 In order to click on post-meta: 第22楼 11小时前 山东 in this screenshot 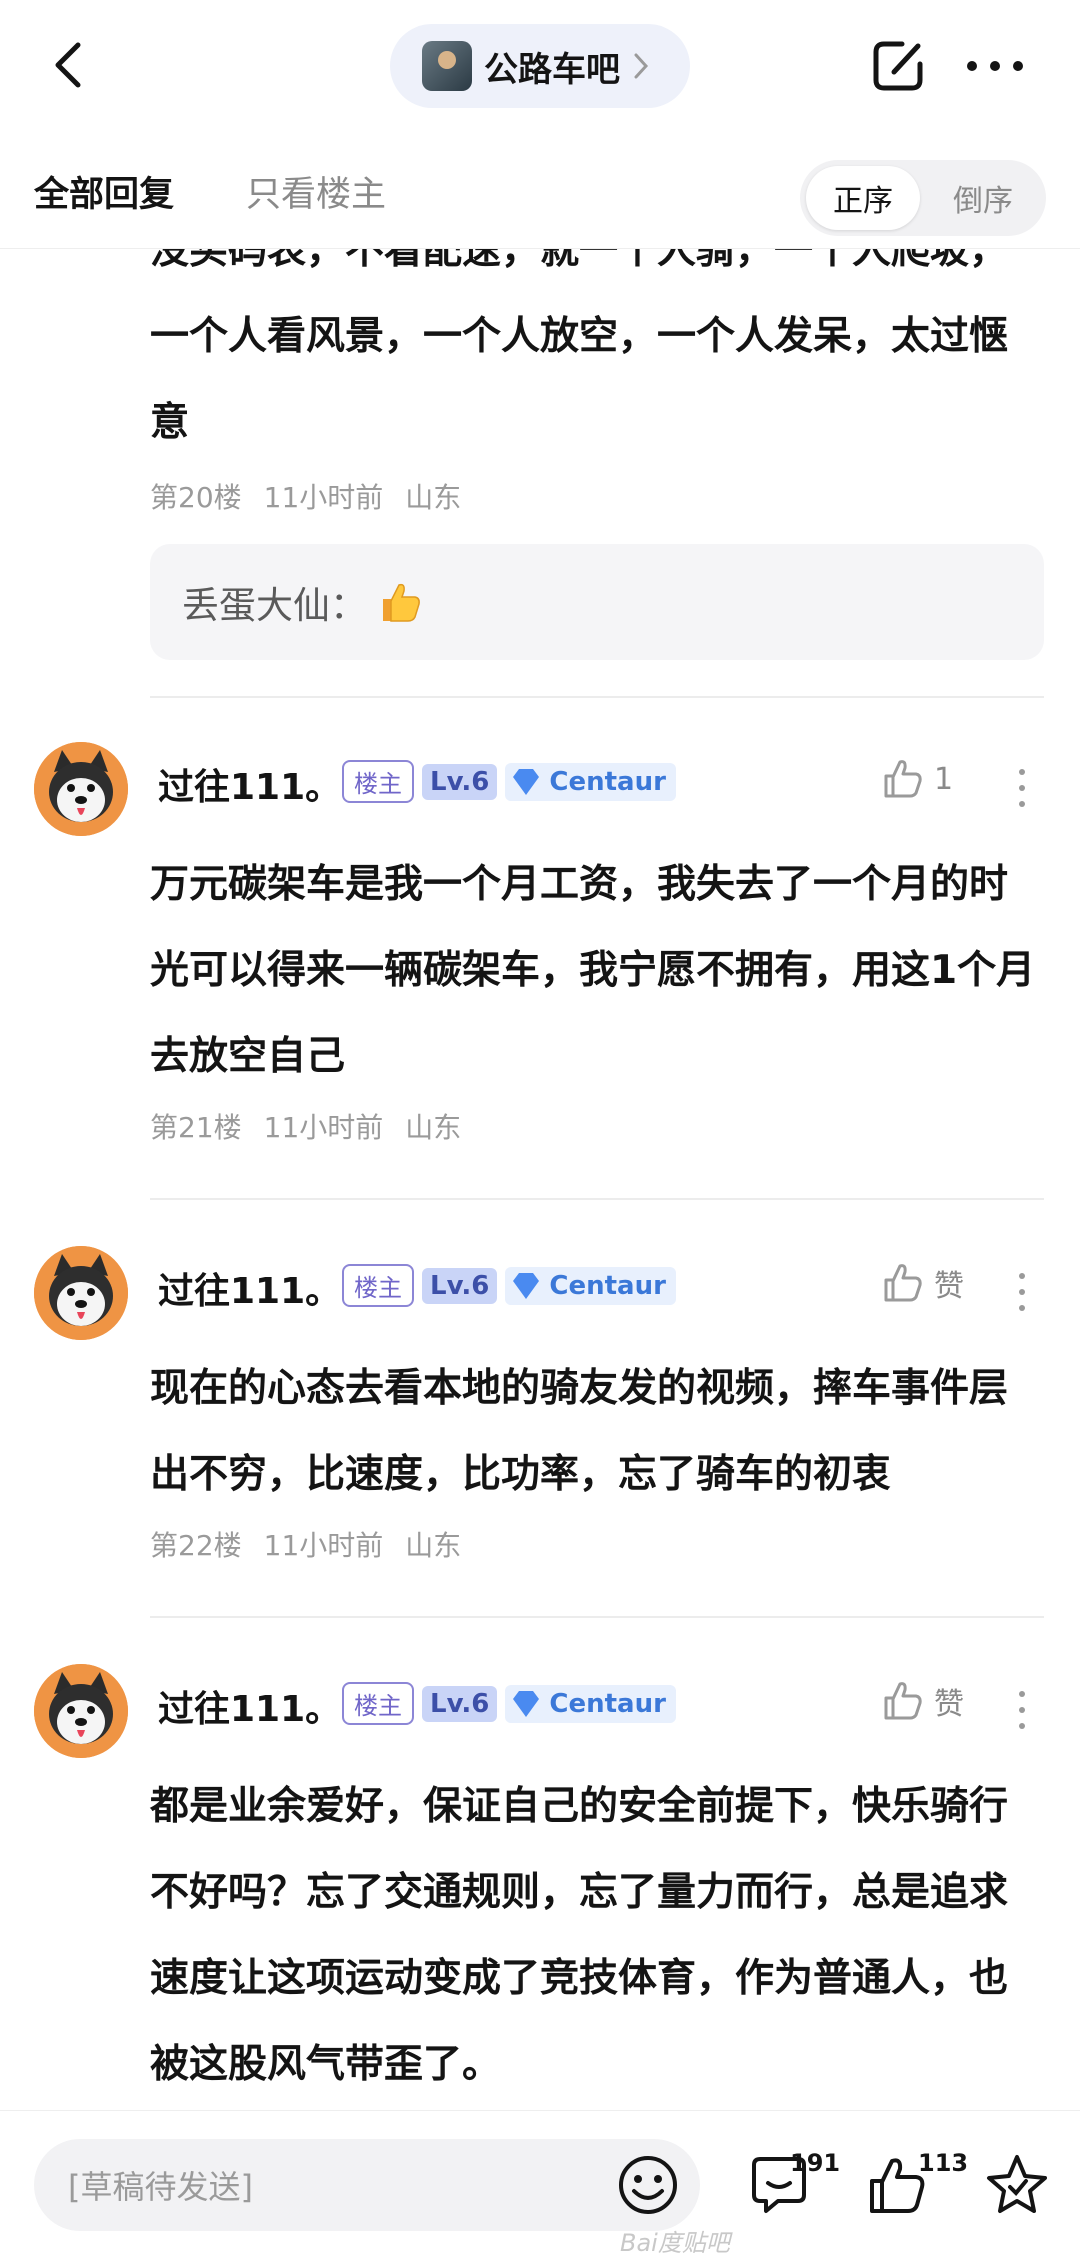, I will do `click(305, 1544)`.